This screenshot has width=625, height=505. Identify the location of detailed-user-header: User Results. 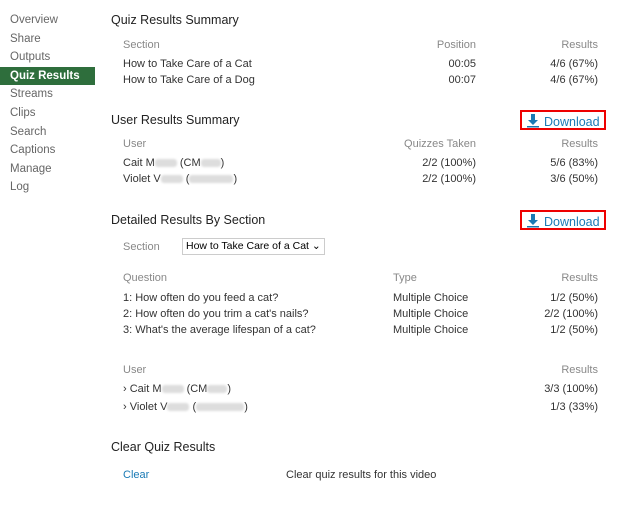
(364, 370).